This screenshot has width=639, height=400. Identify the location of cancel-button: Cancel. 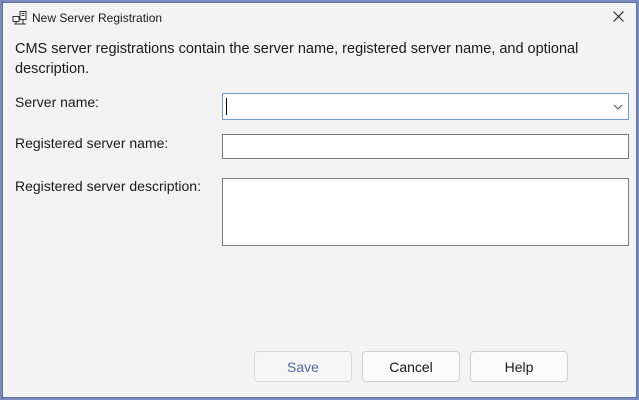
(411, 366).